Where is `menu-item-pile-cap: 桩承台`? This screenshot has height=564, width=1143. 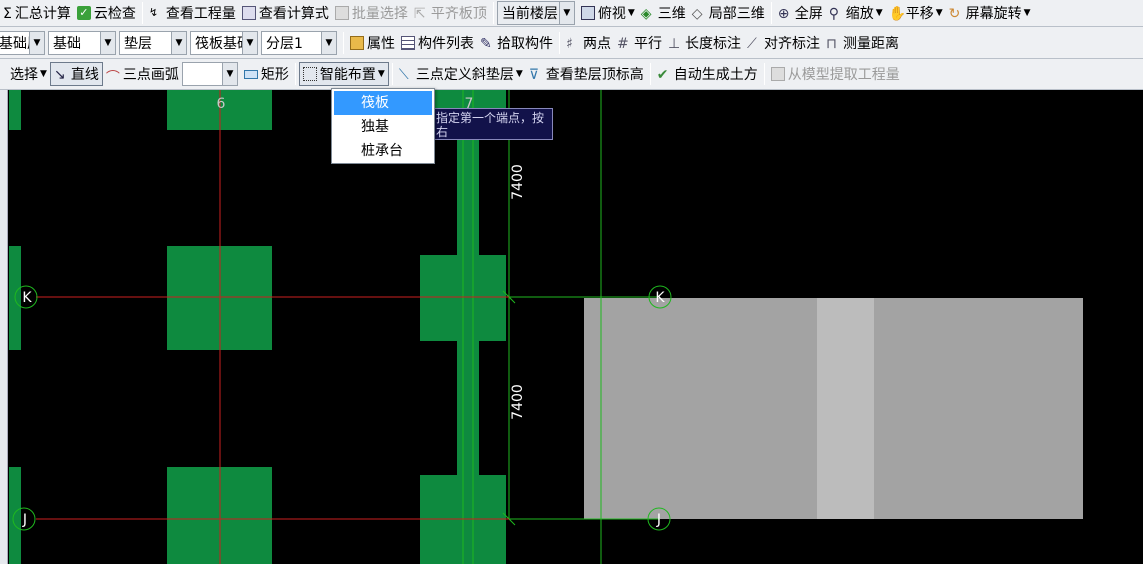
menu-item-pile-cap: 桩承台 is located at coordinates (383, 151).